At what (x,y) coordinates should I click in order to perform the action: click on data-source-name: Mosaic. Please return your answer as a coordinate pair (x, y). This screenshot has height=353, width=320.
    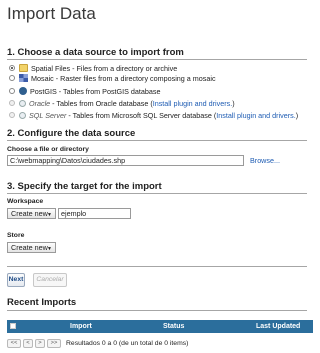
    Looking at the image, I should click on (42, 78).